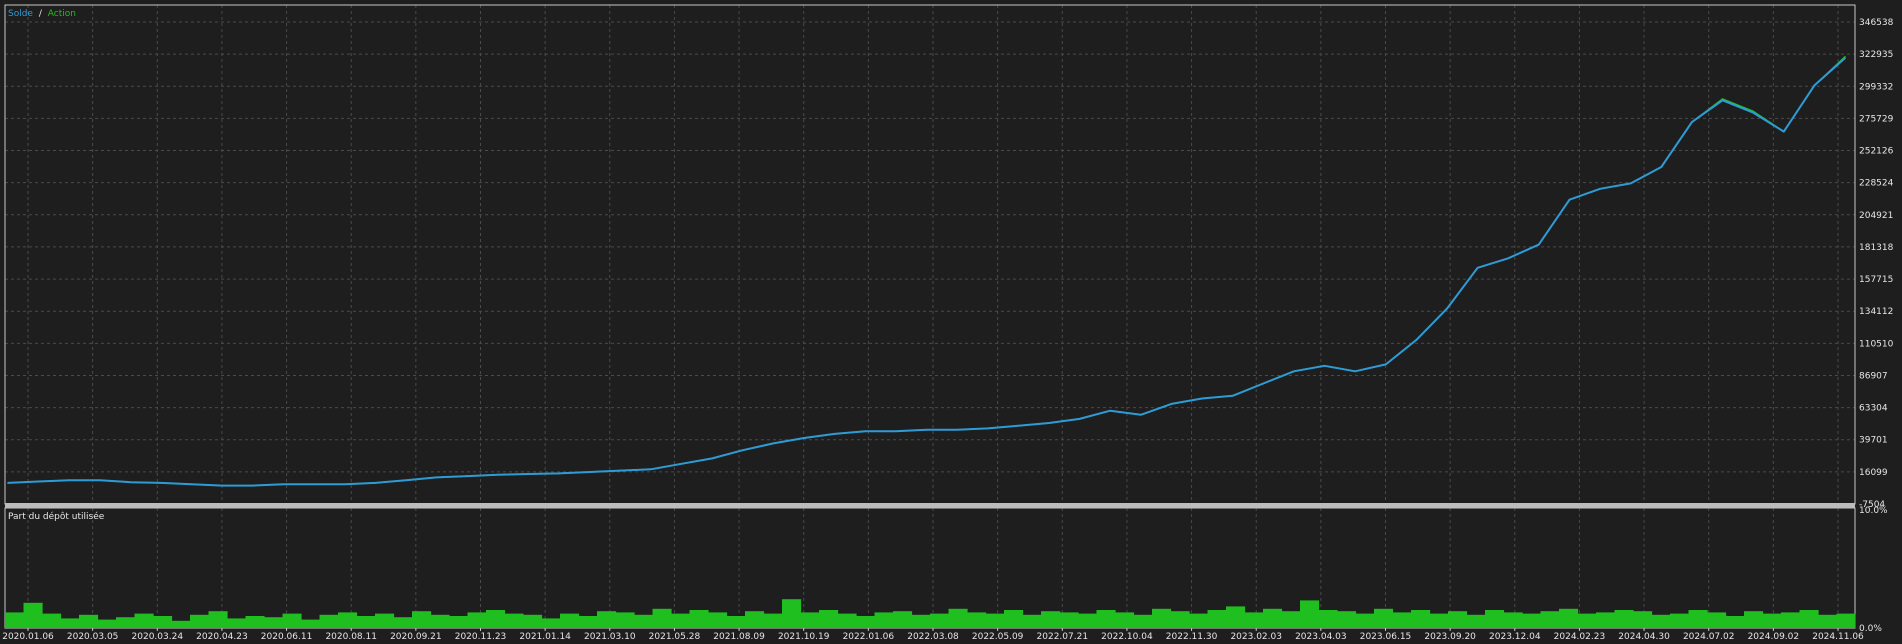 The height and width of the screenshot is (644, 1902). What do you see at coordinates (56, 516) in the screenshot?
I see `sub-panel-title: Part du dépôt utilisée` at bounding box center [56, 516].